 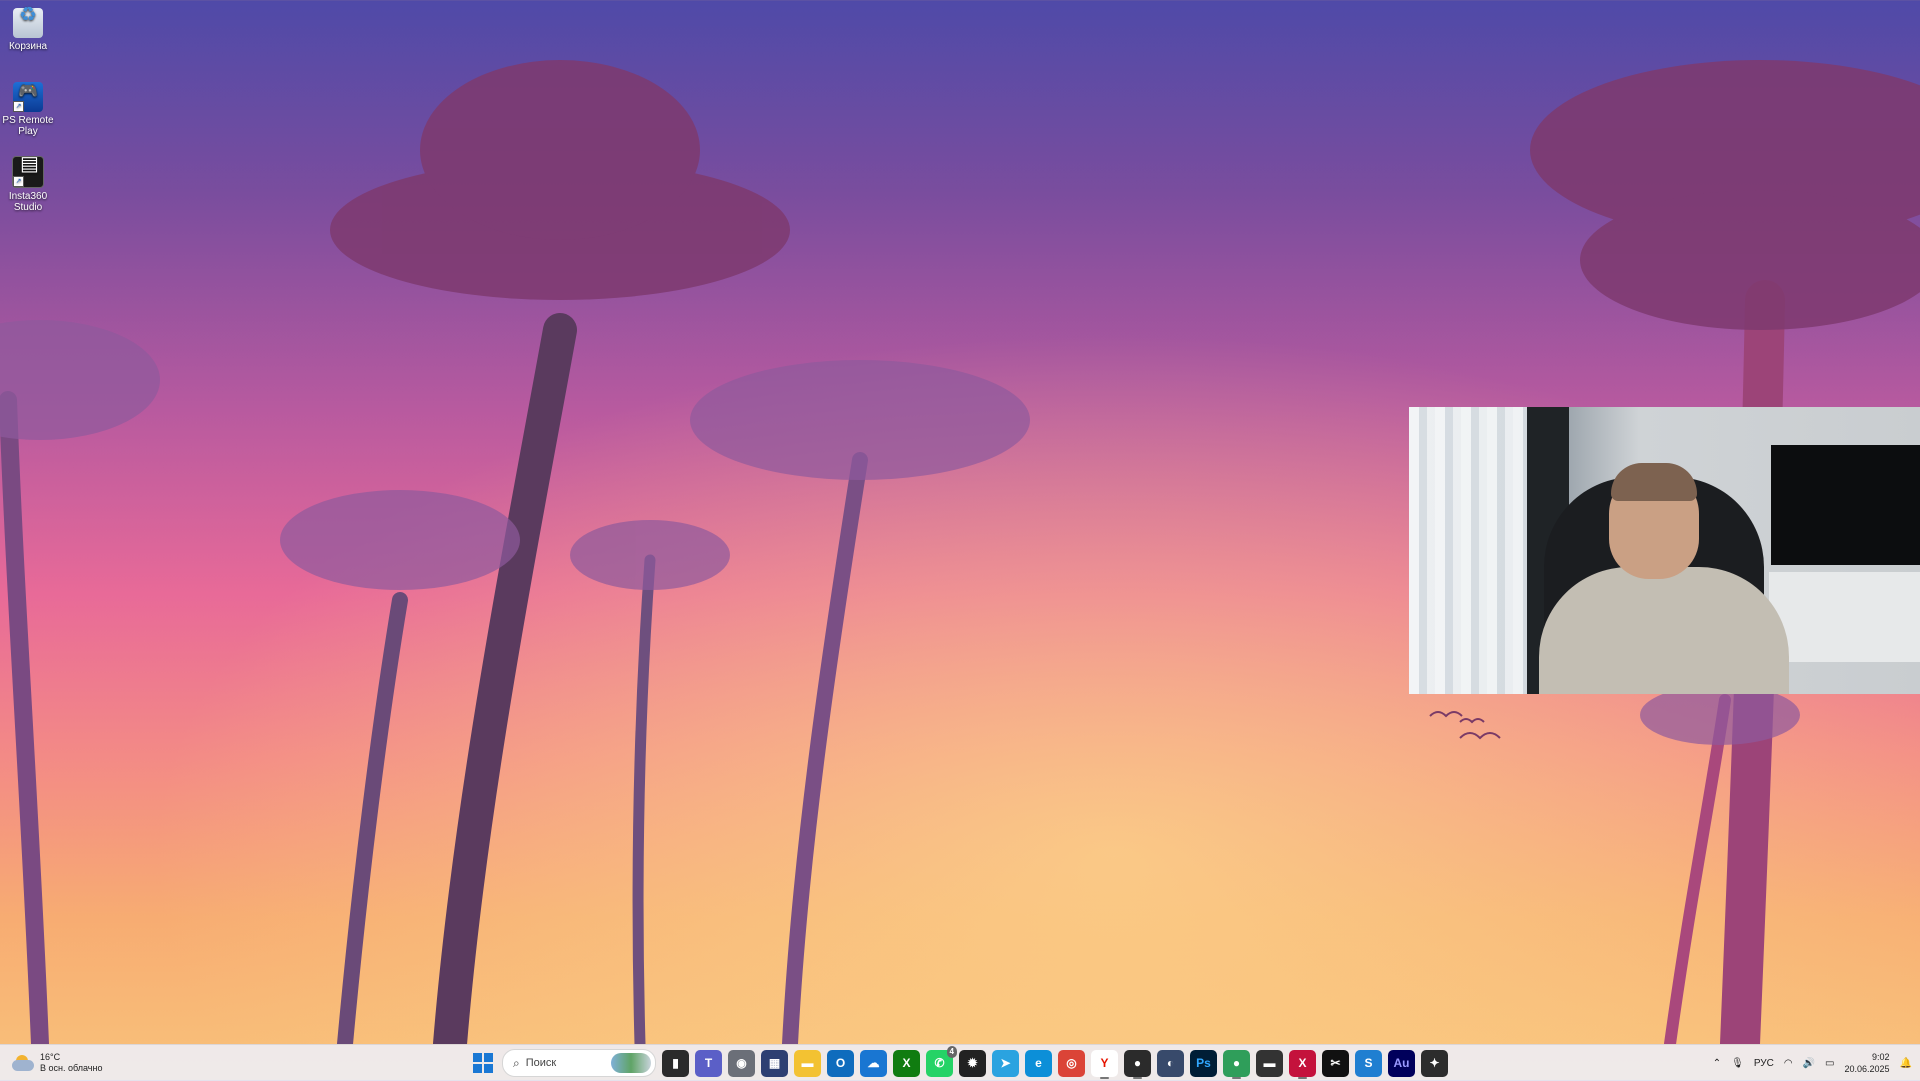 I want to click on taskbar-app-obs: ●, so click(x=1137, y=1064).